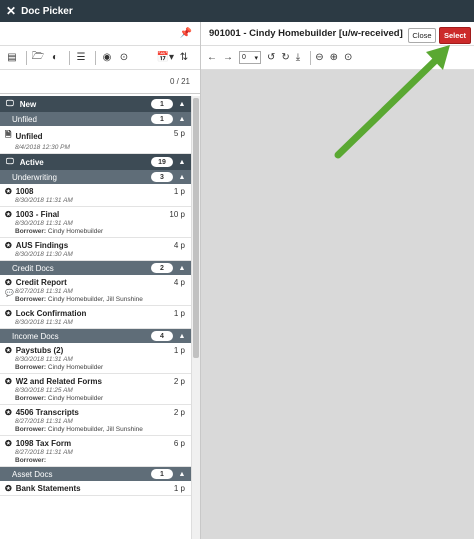 This screenshot has width=474, height=539. I want to click on group-label: Credit Docs, so click(33, 268).